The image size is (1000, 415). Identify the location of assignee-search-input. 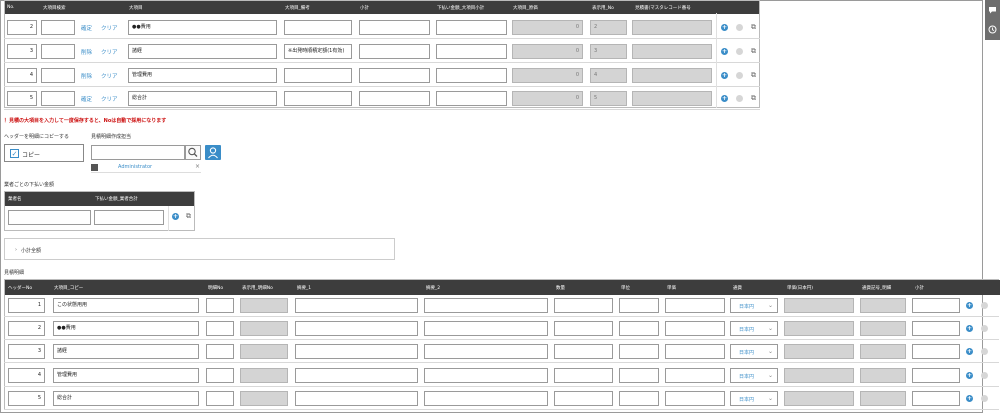
(138, 152).